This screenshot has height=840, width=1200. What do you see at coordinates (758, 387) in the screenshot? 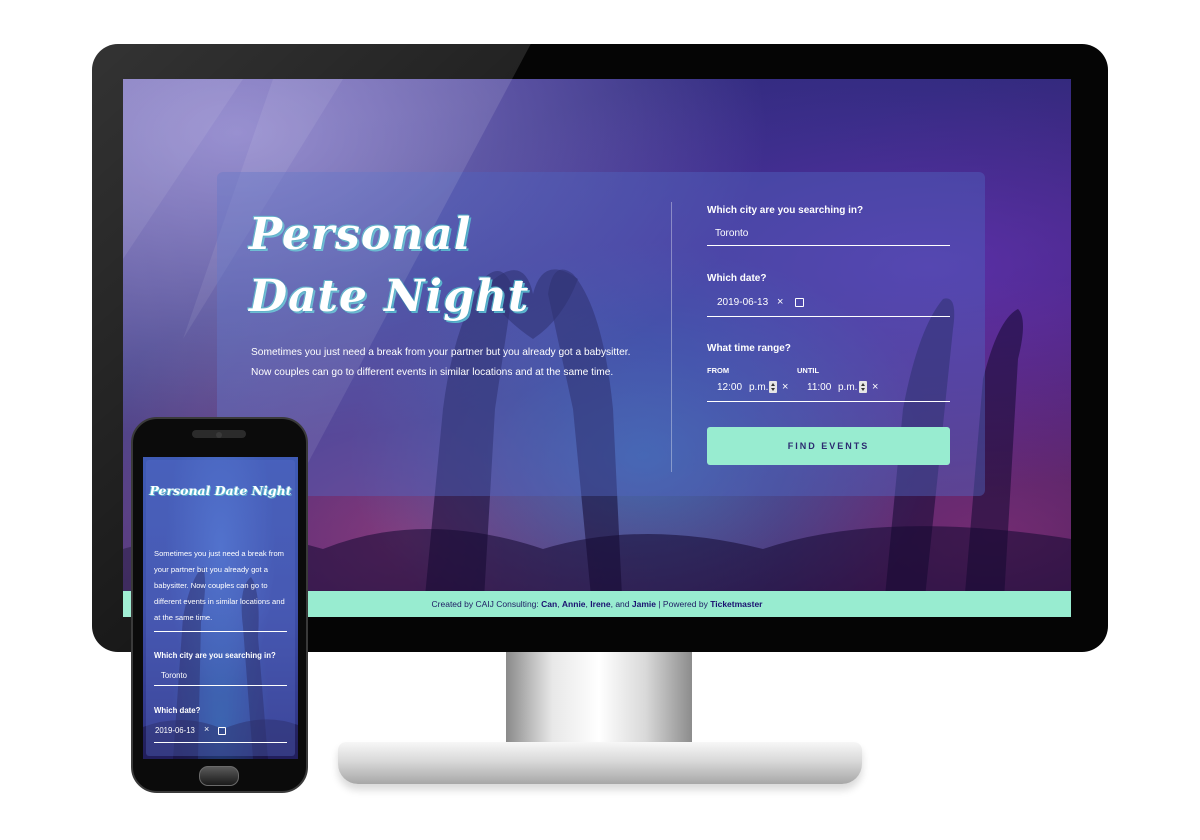
I see `from-period: p.m.` at bounding box center [758, 387].